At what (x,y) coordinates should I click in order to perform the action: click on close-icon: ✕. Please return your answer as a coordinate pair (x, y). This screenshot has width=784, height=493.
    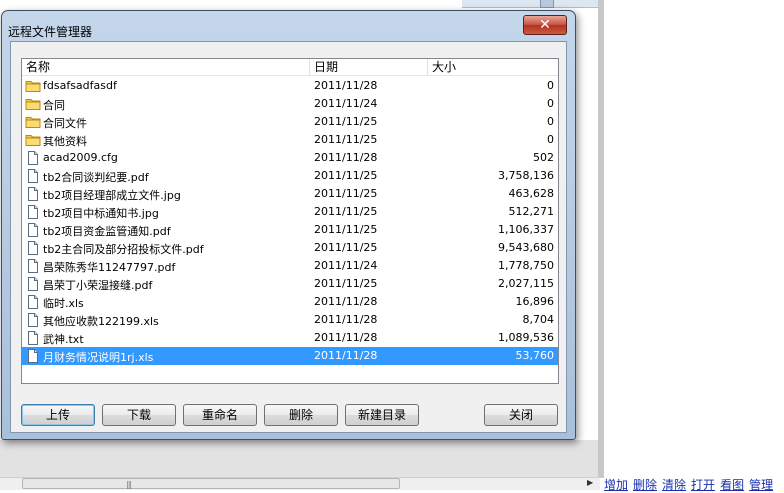
    Looking at the image, I should click on (545, 25).